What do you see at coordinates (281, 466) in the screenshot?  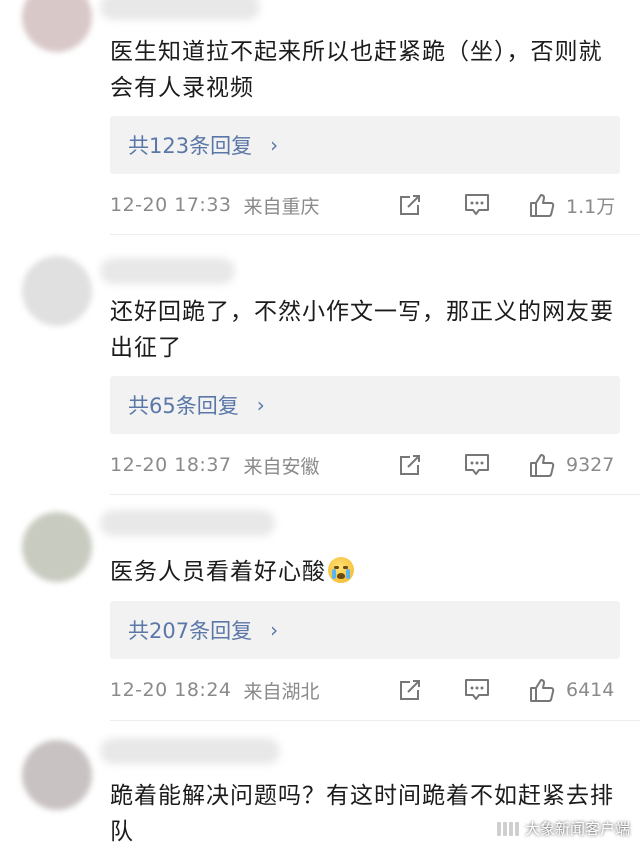 I see `comment-location: 来自安徽` at bounding box center [281, 466].